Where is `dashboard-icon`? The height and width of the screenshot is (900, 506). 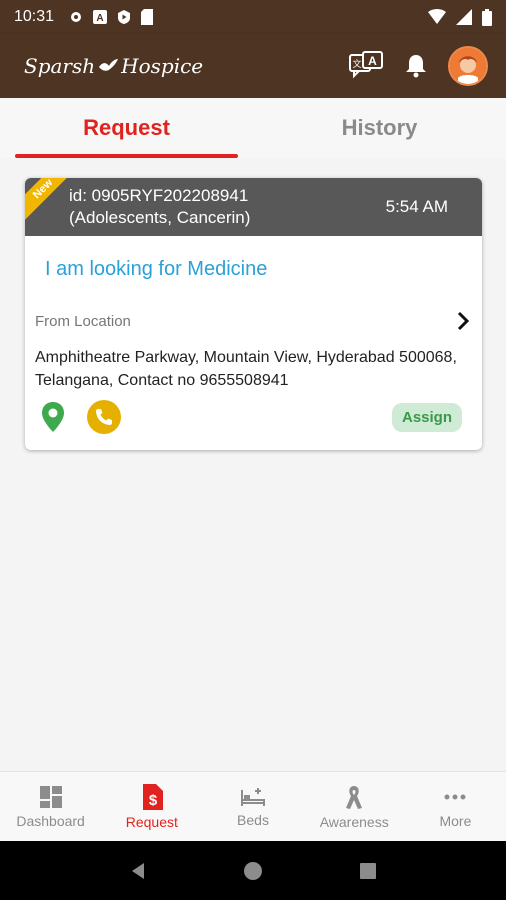 dashboard-icon is located at coordinates (50, 796).